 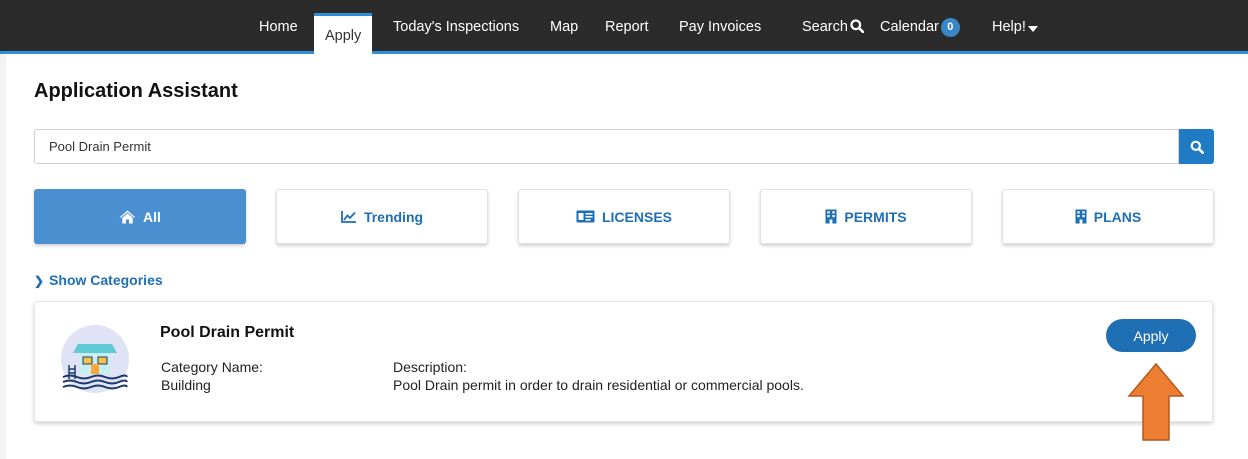 I want to click on search-button, so click(x=1196, y=146).